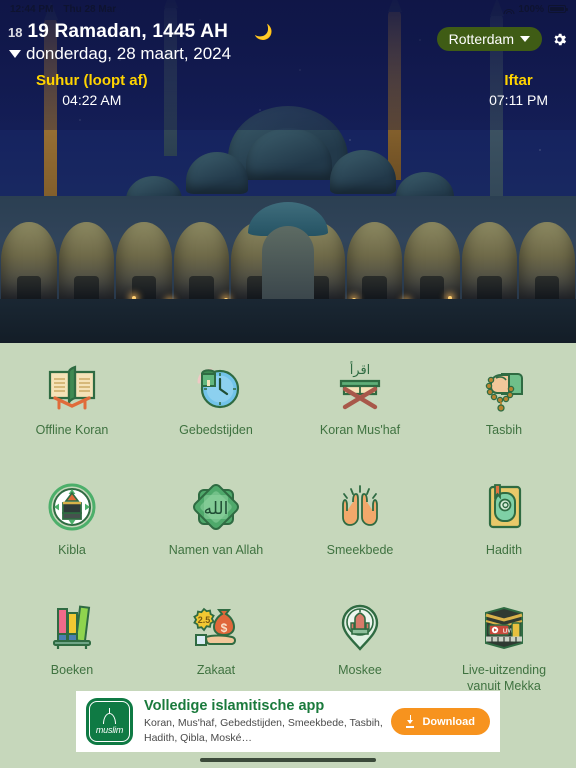 This screenshot has width=576, height=768. Describe the element at coordinates (216, 419) in the screenshot. I see `grid-item-gebedstijden: Gebedstijden` at that location.